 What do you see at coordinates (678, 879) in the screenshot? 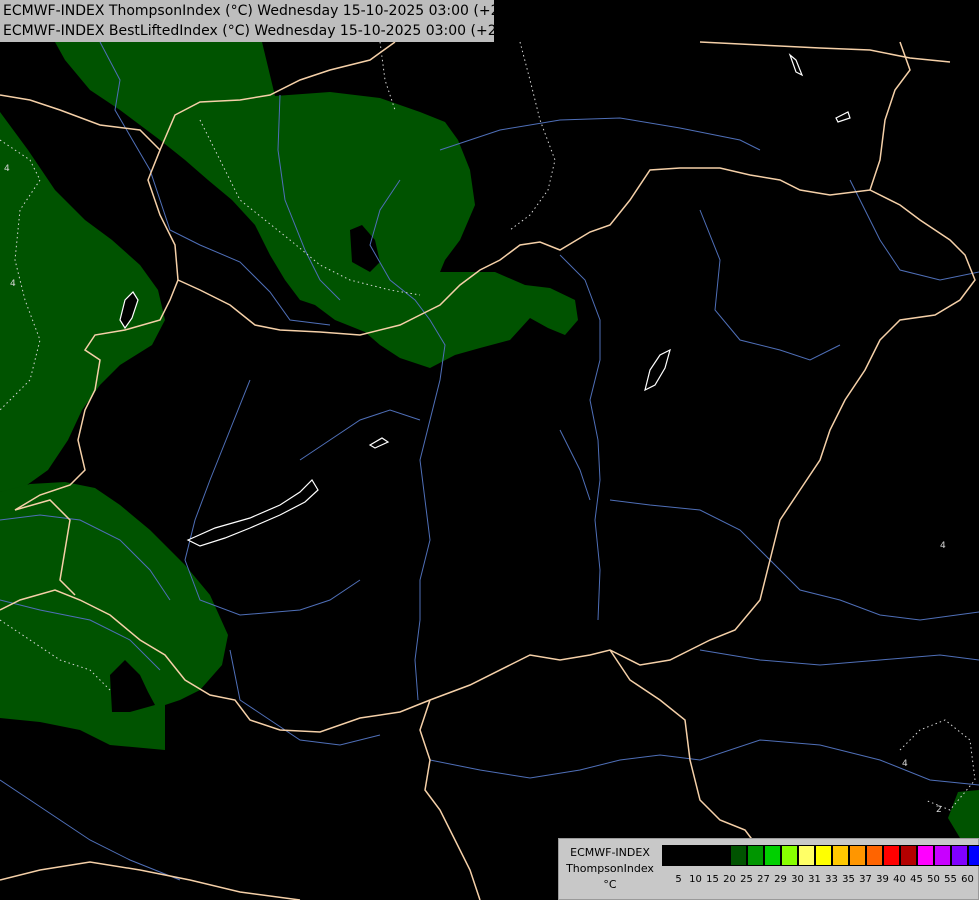
I see `legend-tick-label: 5` at bounding box center [678, 879].